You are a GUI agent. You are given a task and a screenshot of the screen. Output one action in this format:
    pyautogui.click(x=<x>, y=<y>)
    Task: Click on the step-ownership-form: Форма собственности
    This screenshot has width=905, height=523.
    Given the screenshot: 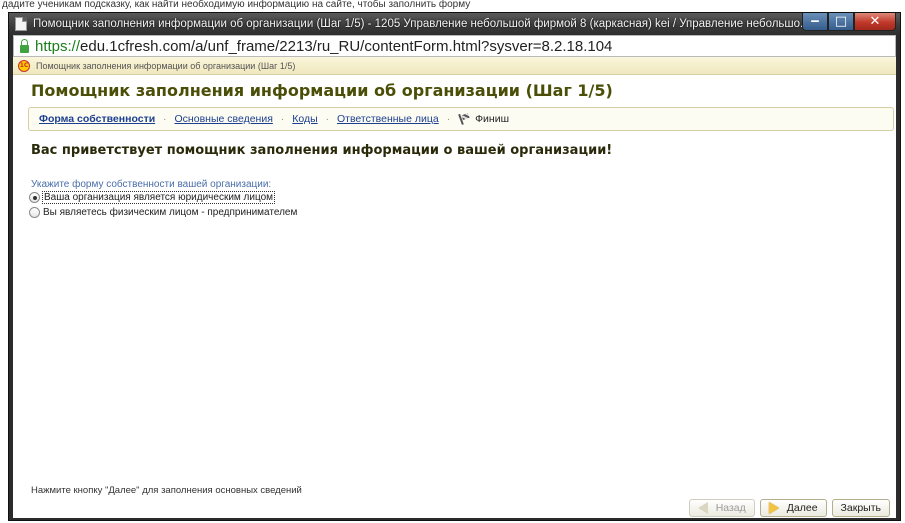 What is the action you would take?
    pyautogui.click(x=97, y=119)
    